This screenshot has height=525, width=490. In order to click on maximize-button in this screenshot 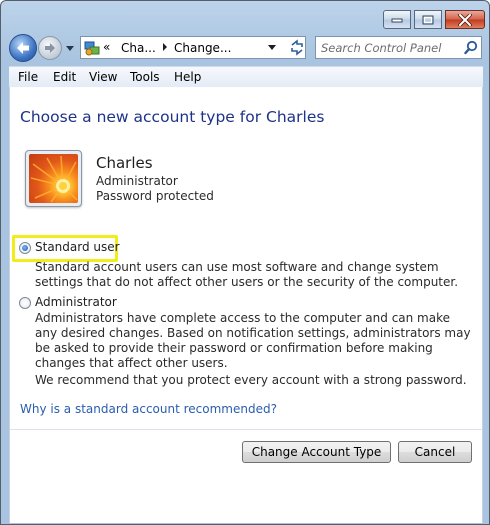, I will do `click(428, 19)`.